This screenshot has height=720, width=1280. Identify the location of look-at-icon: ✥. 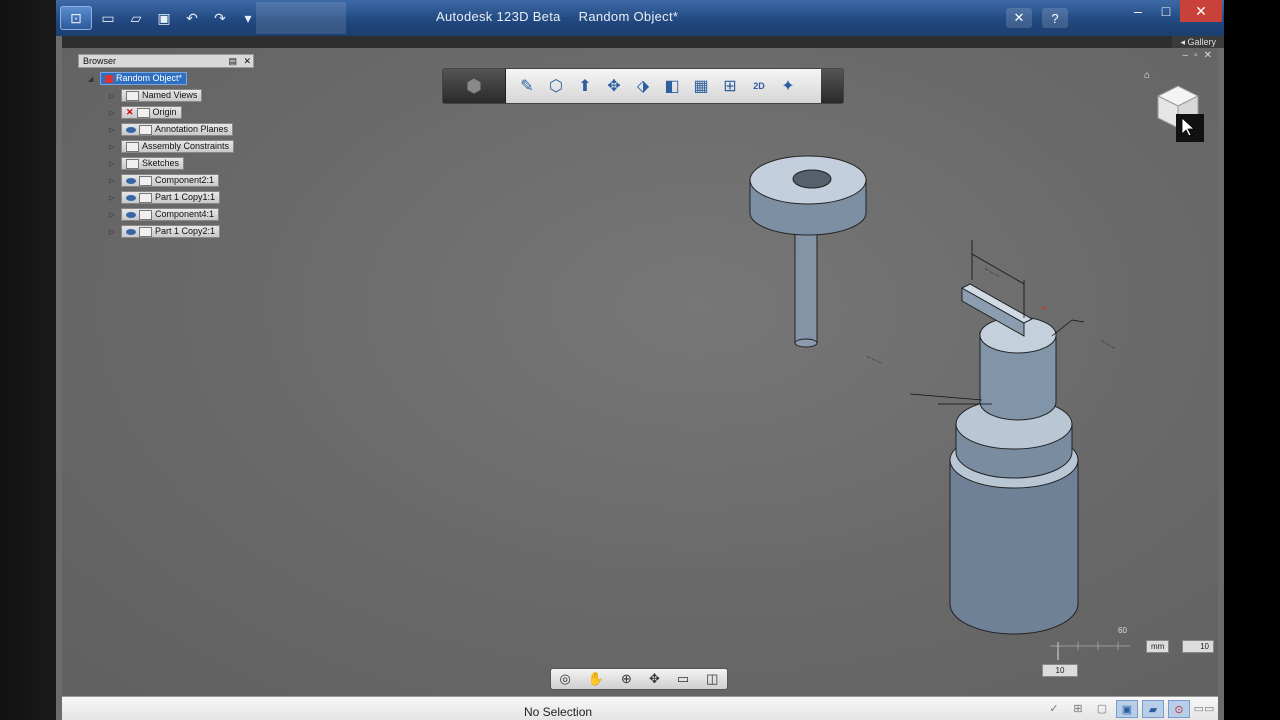
(654, 679).